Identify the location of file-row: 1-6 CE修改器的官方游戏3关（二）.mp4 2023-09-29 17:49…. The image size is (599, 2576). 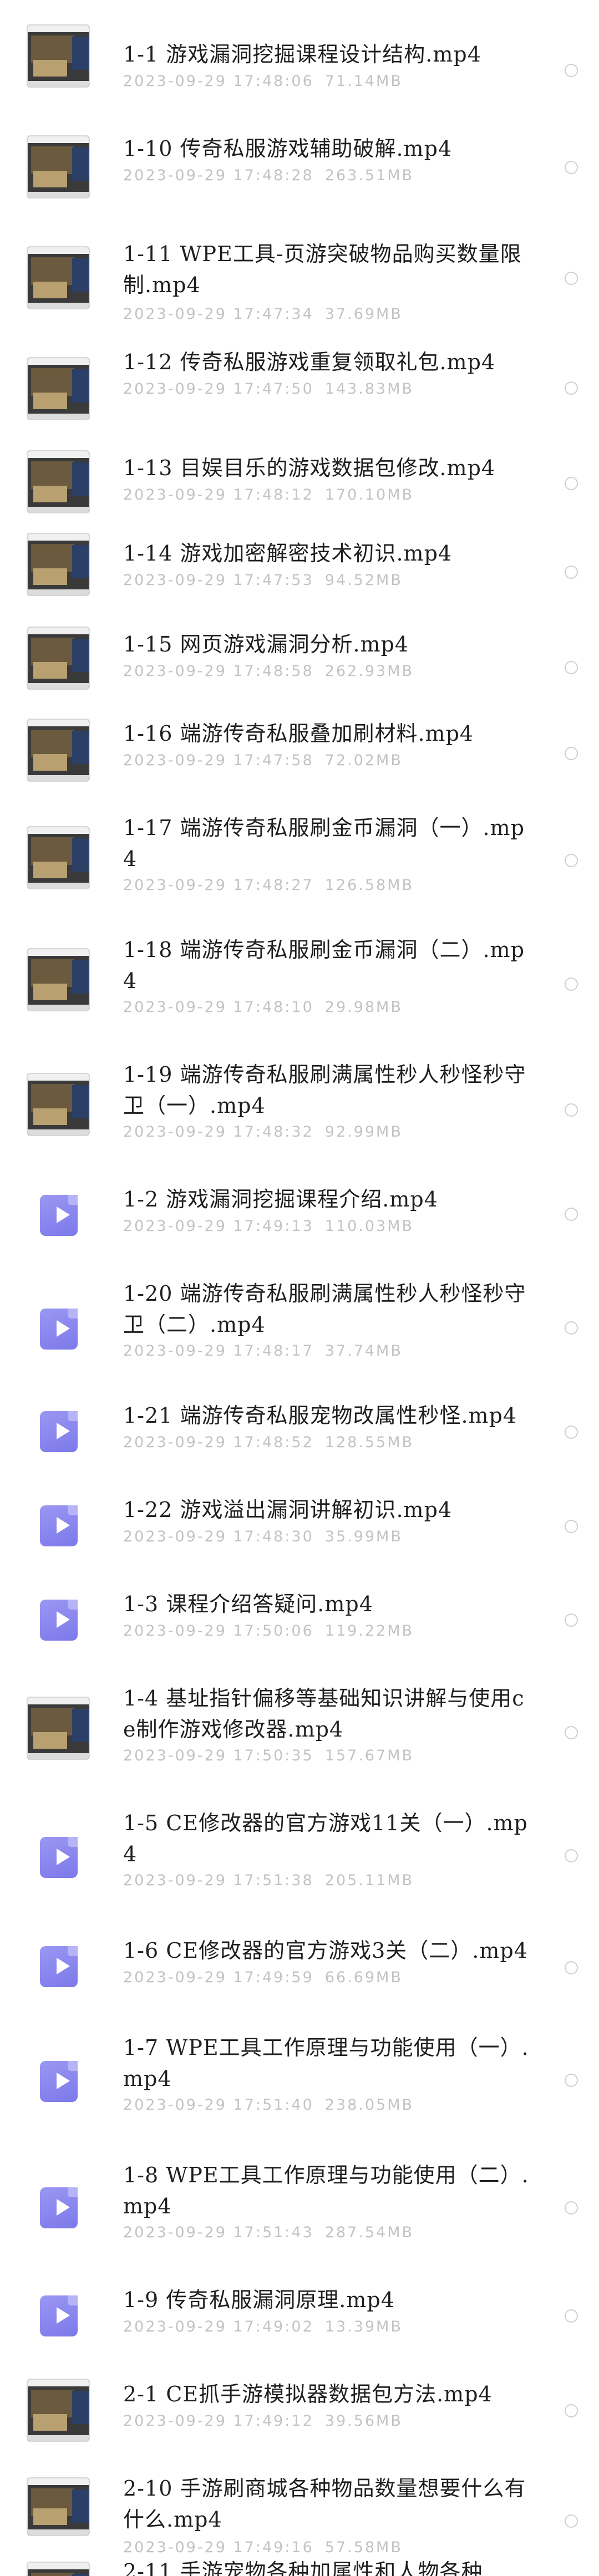
(299, 1983).